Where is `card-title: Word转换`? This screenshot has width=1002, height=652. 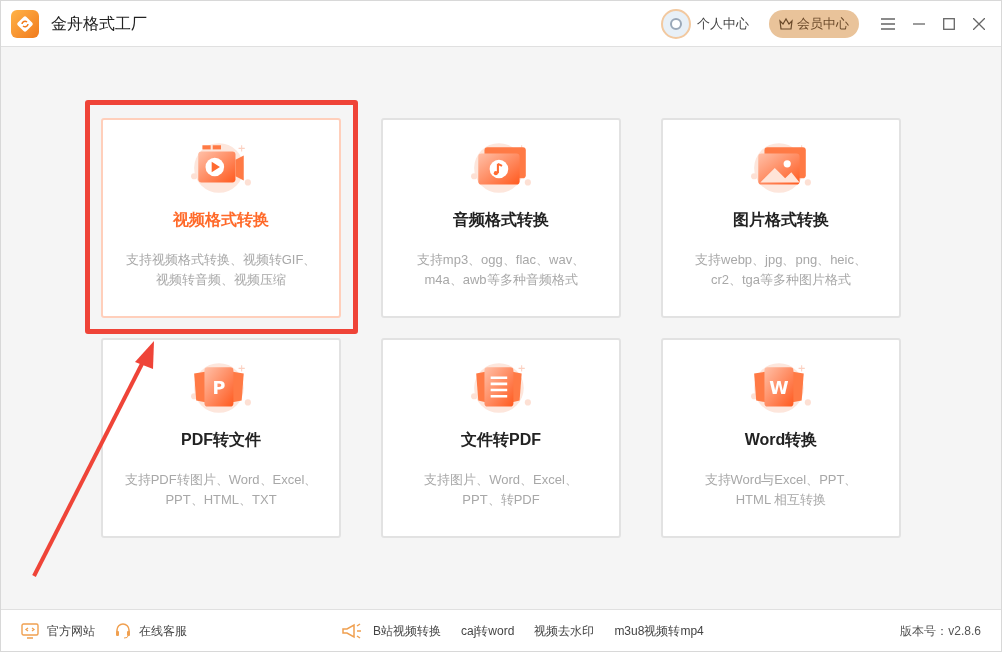 card-title: Word转换 is located at coordinates (781, 440).